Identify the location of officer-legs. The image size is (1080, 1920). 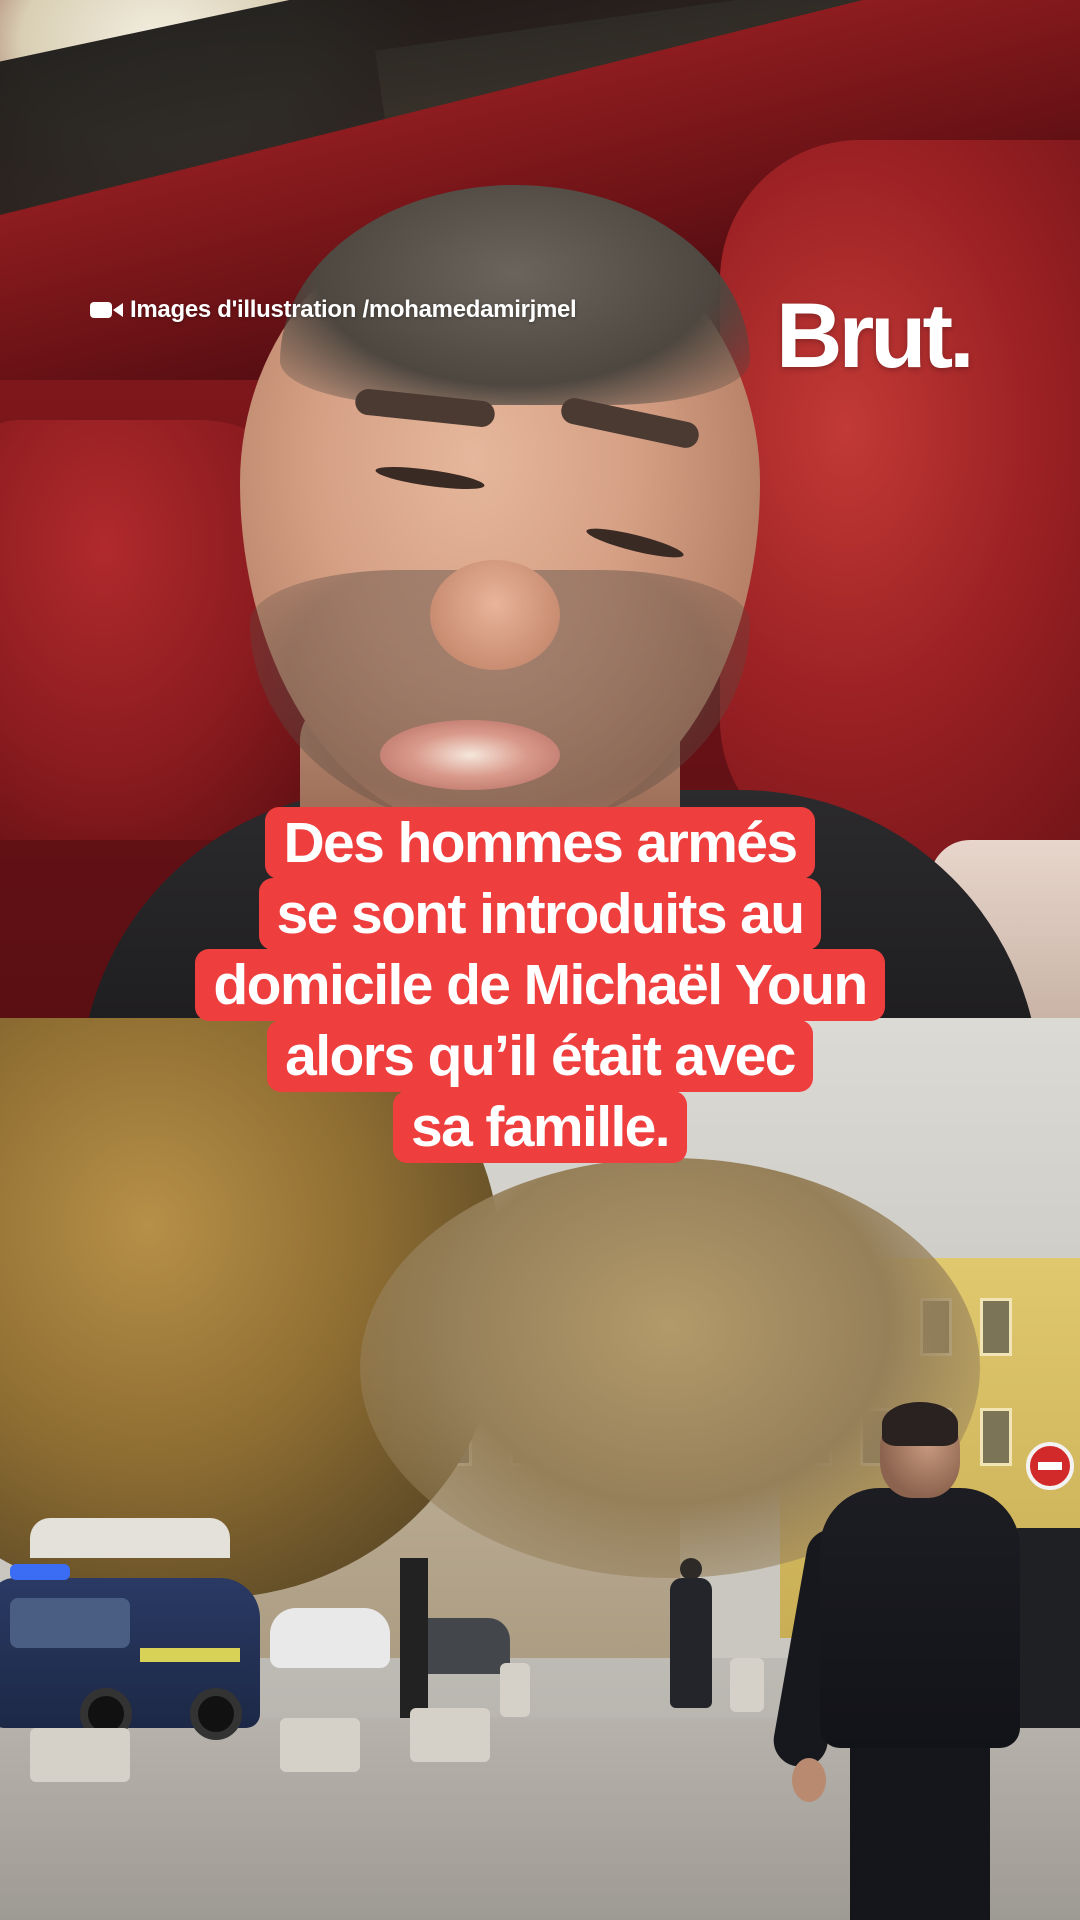
(920, 1829).